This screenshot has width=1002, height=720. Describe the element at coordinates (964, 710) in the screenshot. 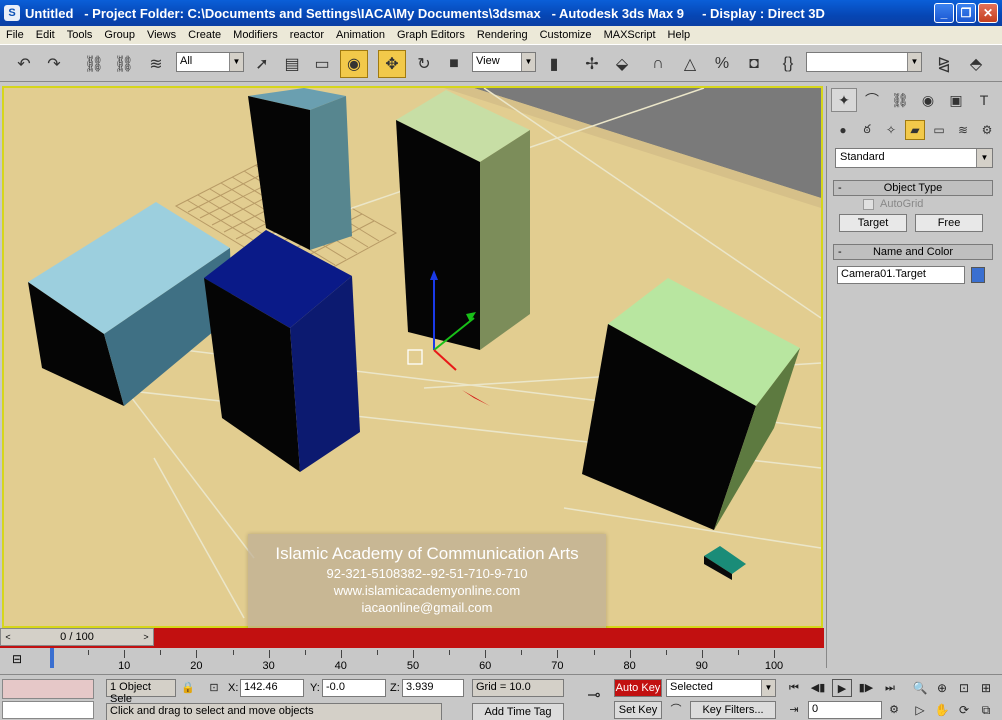

I see `arc-rotate-icon: ⟳` at that location.